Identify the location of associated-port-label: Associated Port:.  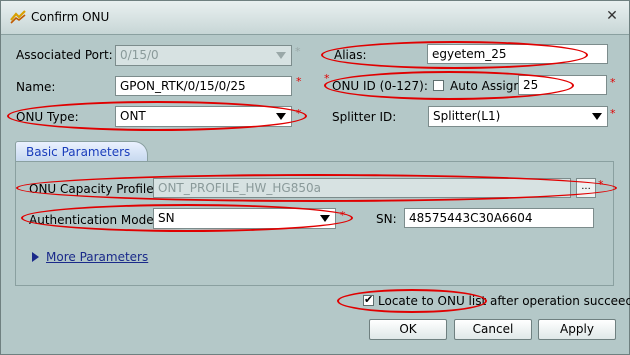
(64, 55).